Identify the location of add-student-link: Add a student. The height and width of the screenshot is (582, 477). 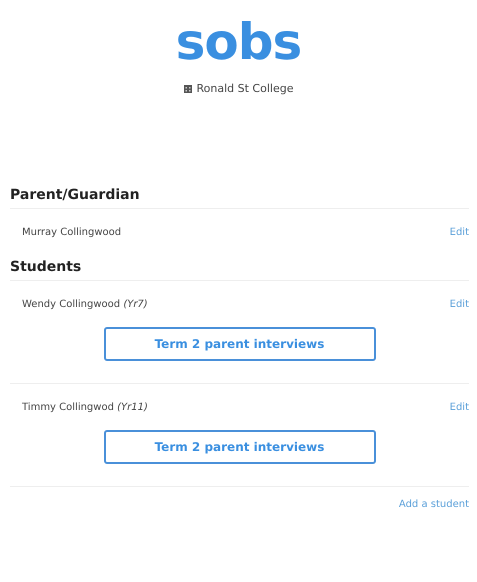
(433, 504).